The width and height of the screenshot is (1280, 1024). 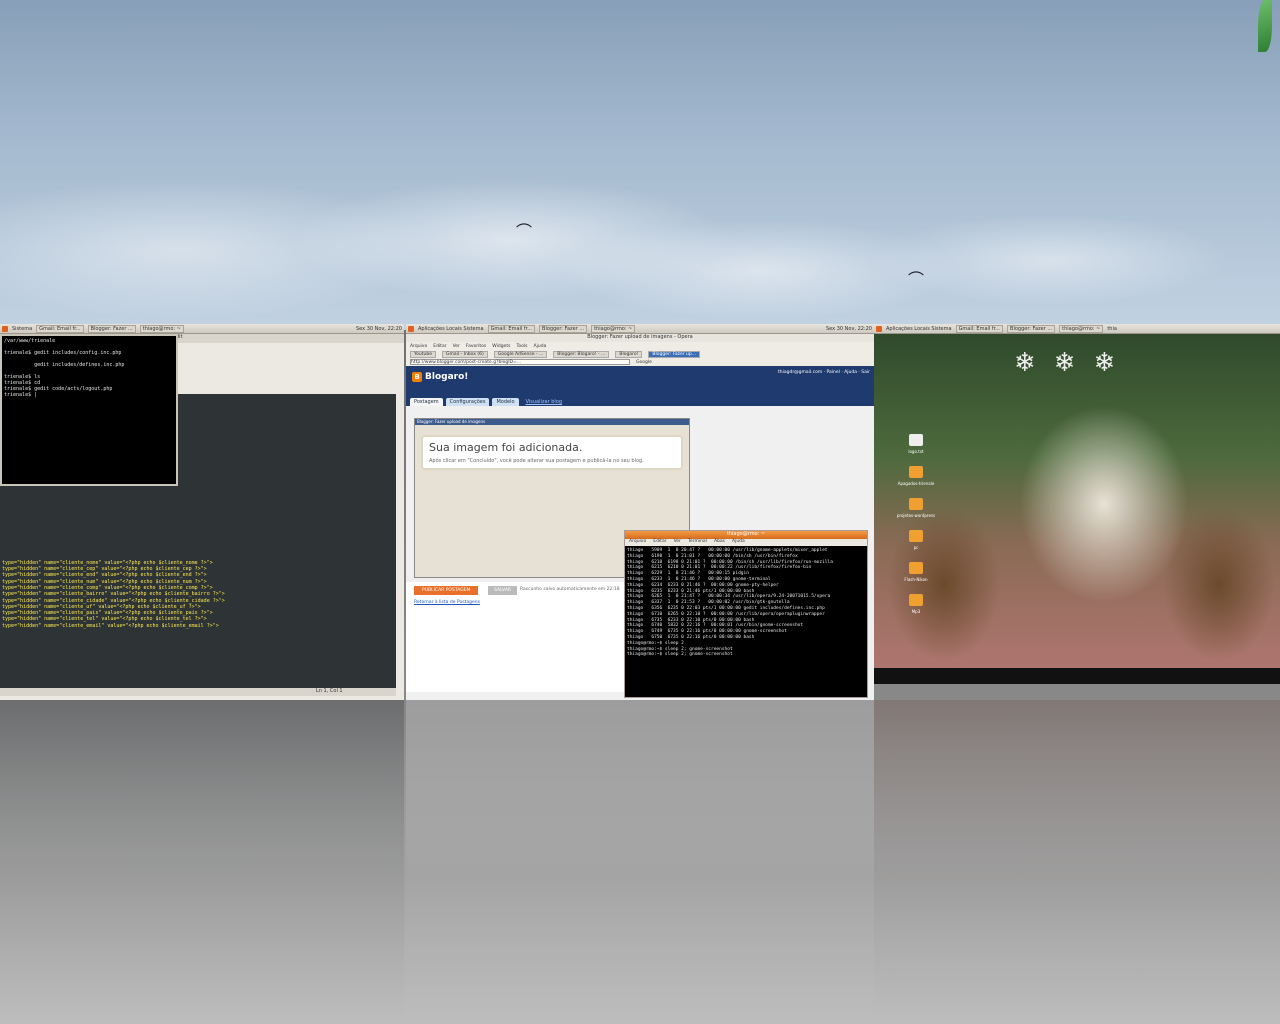 What do you see at coordinates (719, 542) in the screenshot?
I see `menu-item: Abas` at bounding box center [719, 542].